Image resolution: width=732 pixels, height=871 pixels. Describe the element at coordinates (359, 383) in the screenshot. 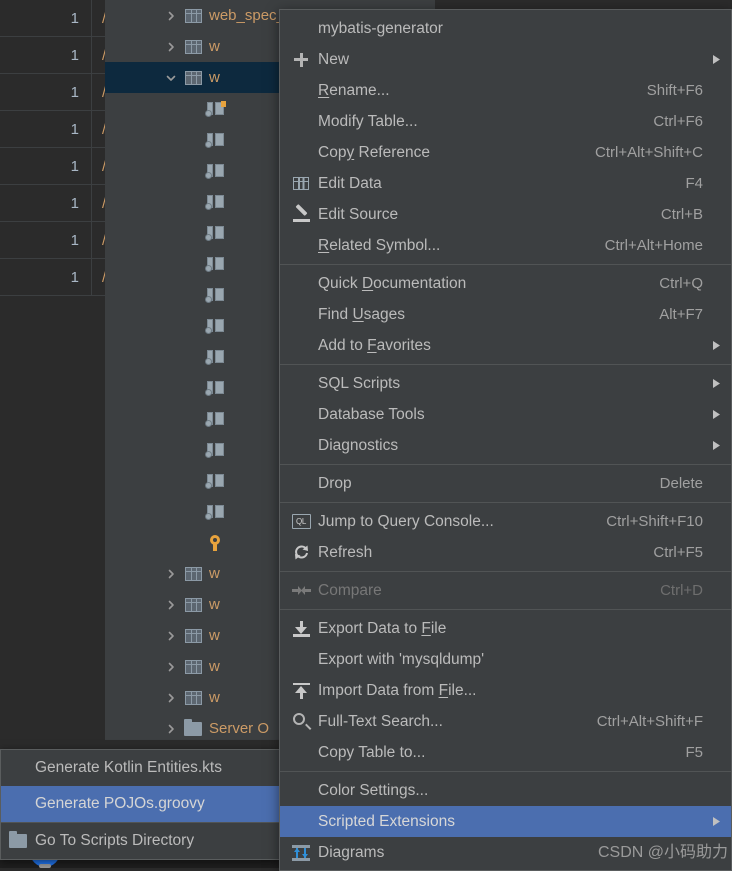

I see `menu-item-label: SQL Scripts` at that location.